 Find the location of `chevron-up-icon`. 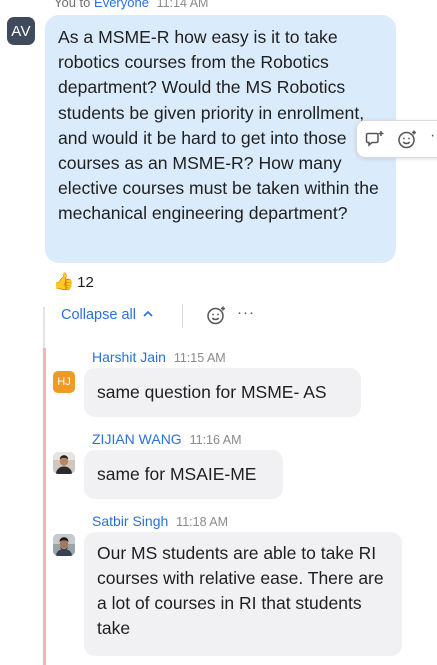

chevron-up-icon is located at coordinates (148, 314).